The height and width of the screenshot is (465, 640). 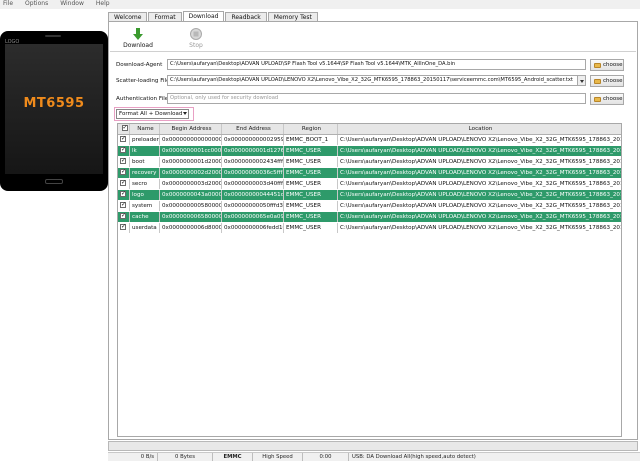 I want to click on menu-bar: File Options Window Help, so click(x=320, y=4).